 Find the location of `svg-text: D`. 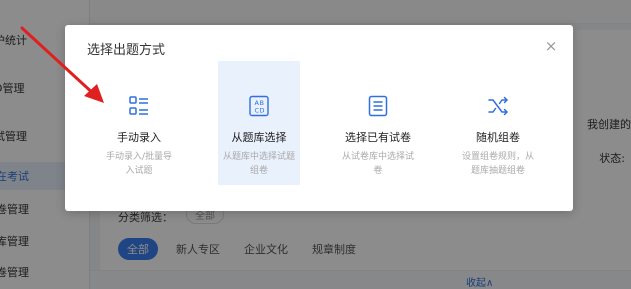

svg-text: D is located at coordinates (262, 111).